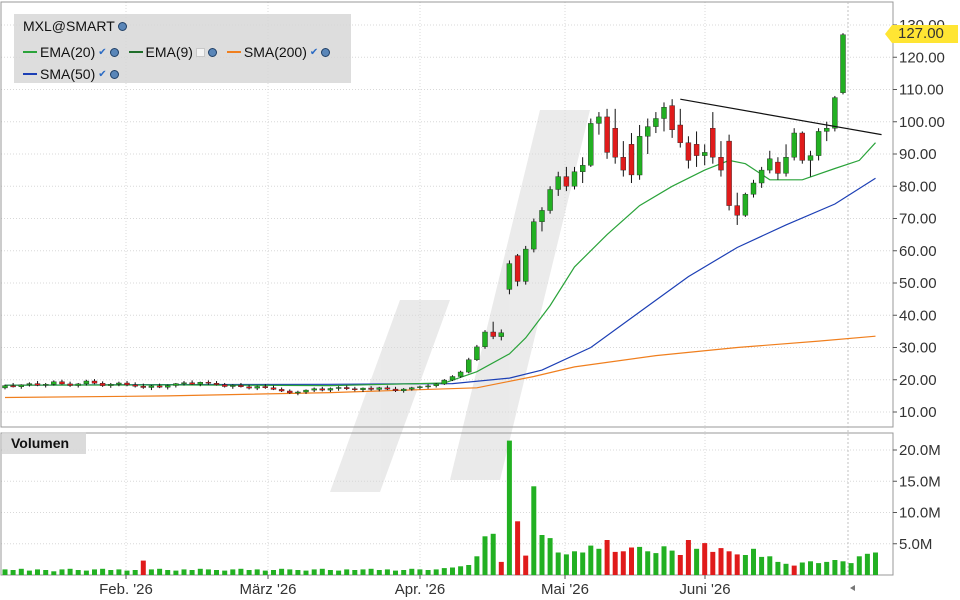  What do you see at coordinates (71, 52) in the screenshot?
I see `legend-ema20: EMA(20) ✔` at bounding box center [71, 52].